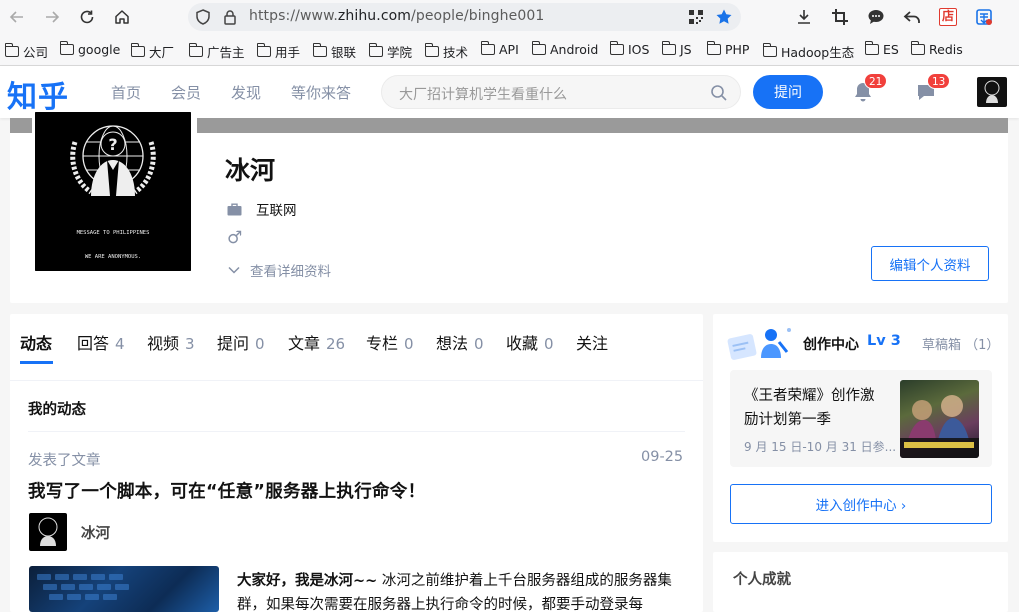 This screenshot has width=1019, height=612. Describe the element at coordinates (499, 49) in the screenshot. I see `bookmark-folder: API` at that location.